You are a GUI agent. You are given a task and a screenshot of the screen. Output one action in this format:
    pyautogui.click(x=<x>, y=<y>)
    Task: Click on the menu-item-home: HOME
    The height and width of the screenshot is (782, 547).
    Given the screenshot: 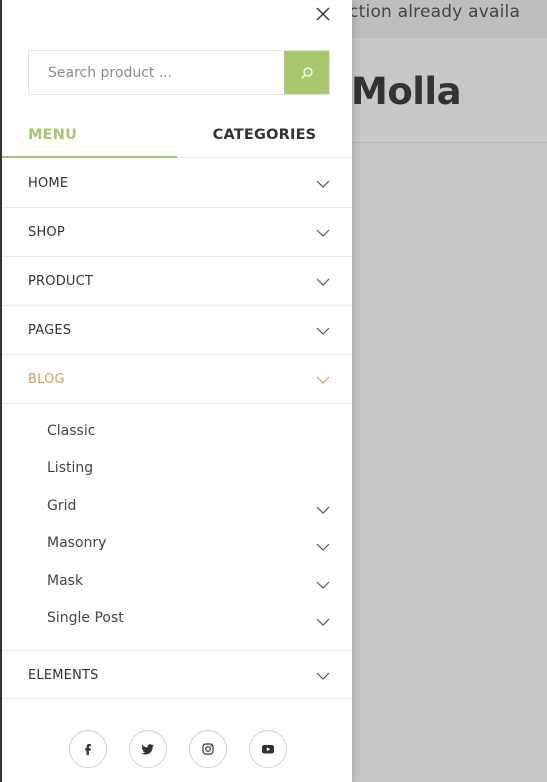 What is the action you would take?
    pyautogui.click(x=177, y=183)
    